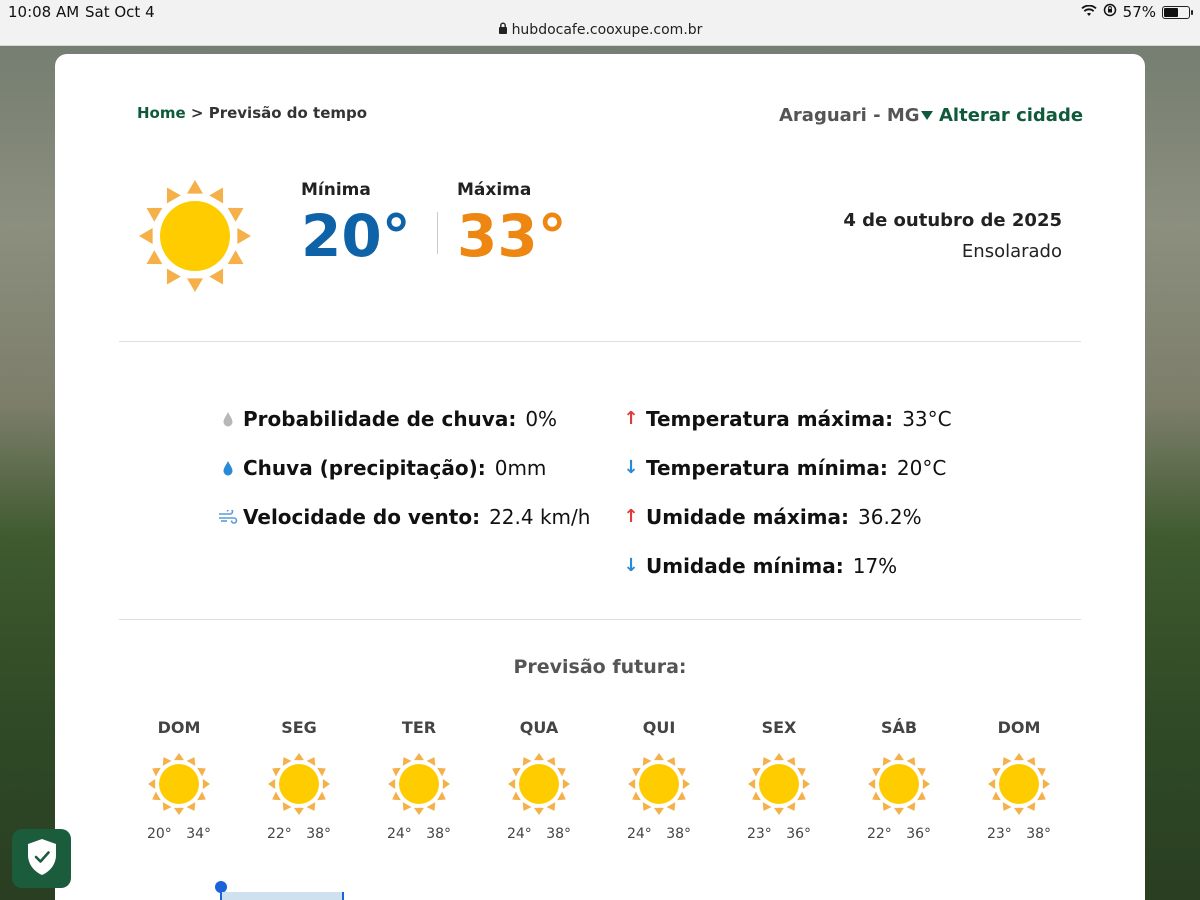  I want to click on forecast-day: QUI 24° 38°, so click(659, 780).